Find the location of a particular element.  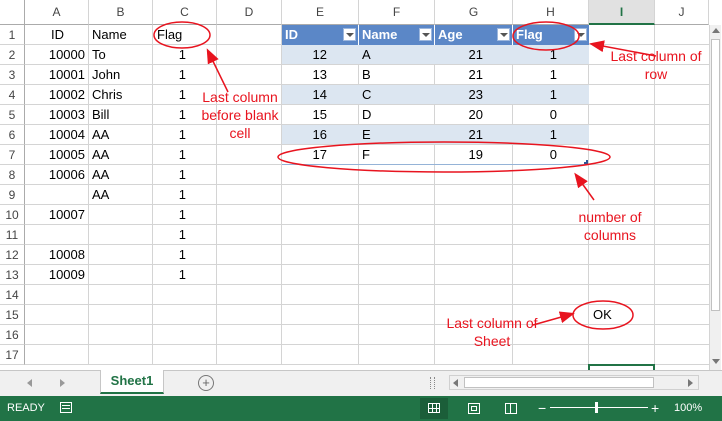

cell-b3: John is located at coordinates (106, 75).